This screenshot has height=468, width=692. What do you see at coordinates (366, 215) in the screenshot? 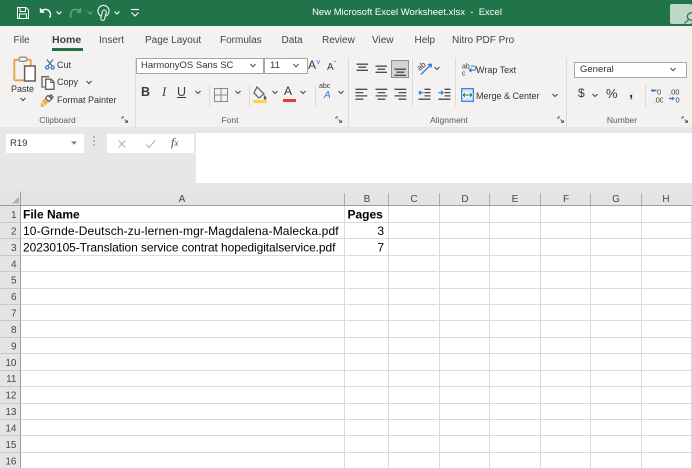
I see `svg-text: Pages` at bounding box center [366, 215].